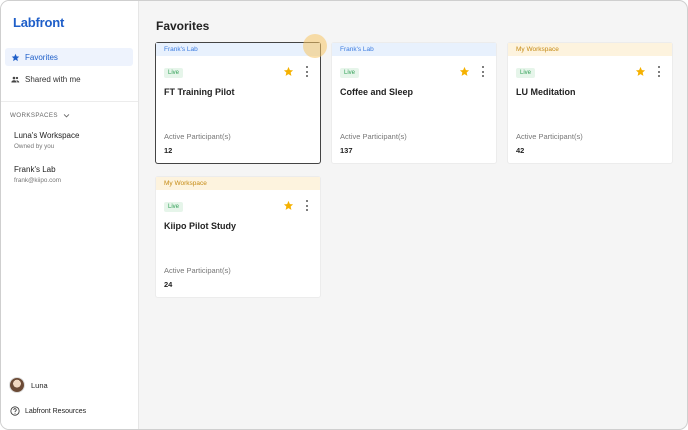 The height and width of the screenshot is (430, 688). I want to click on card-title: Coffee and Sleep, so click(377, 92).